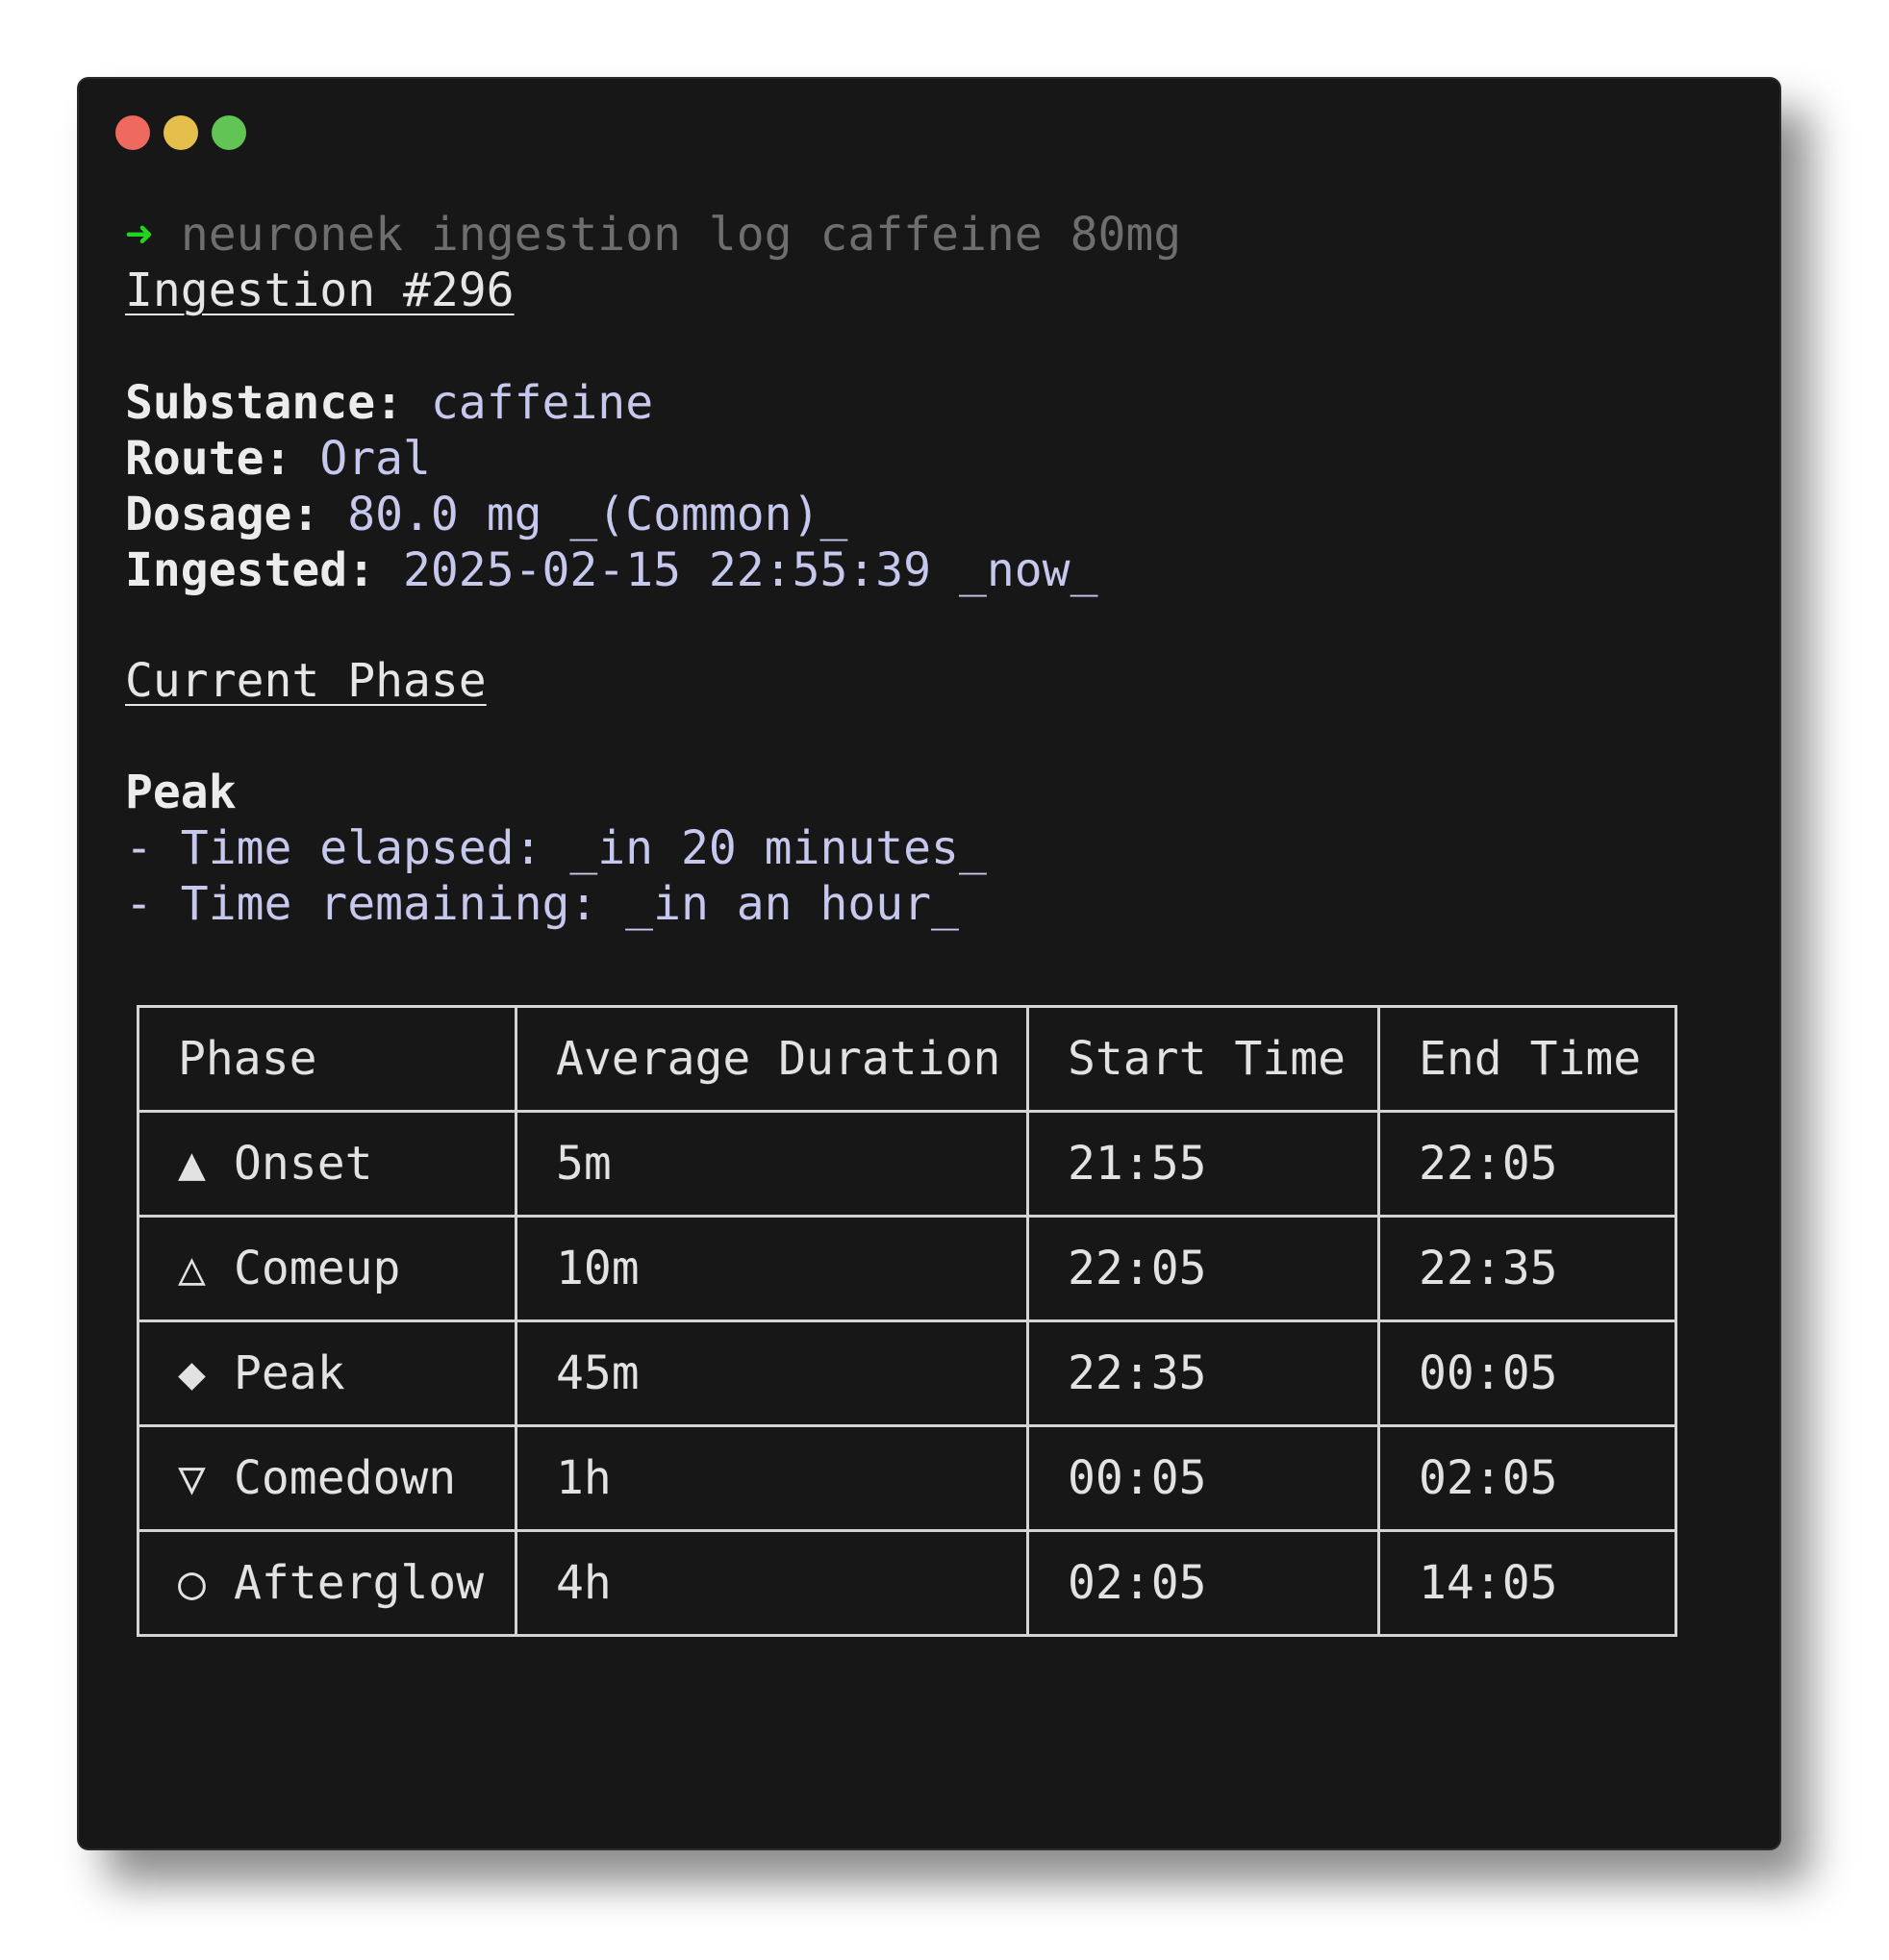  I want to click on start-cell: 22:35, so click(1203, 1373).